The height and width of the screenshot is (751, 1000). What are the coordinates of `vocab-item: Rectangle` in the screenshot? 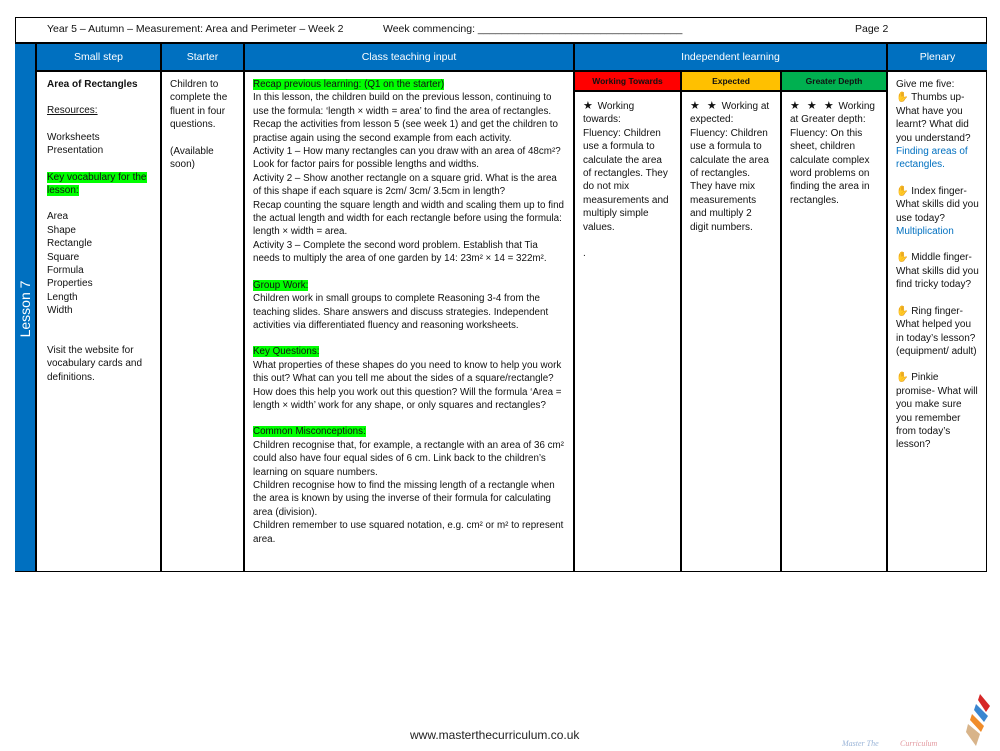 It's located at (70, 244).